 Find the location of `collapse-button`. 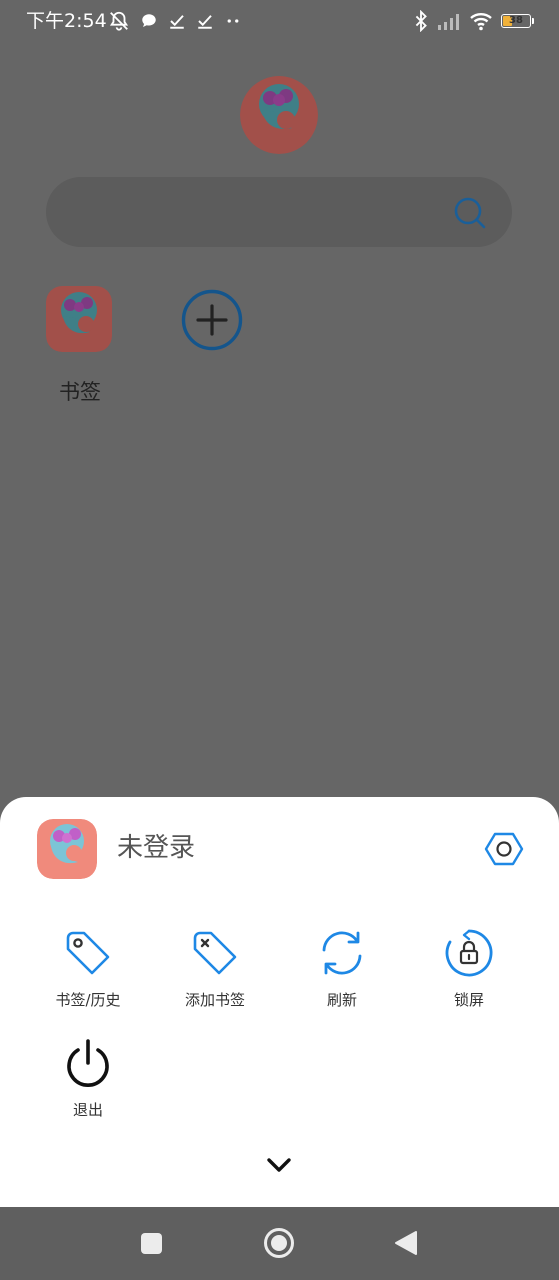

collapse-button is located at coordinates (279, 1165).